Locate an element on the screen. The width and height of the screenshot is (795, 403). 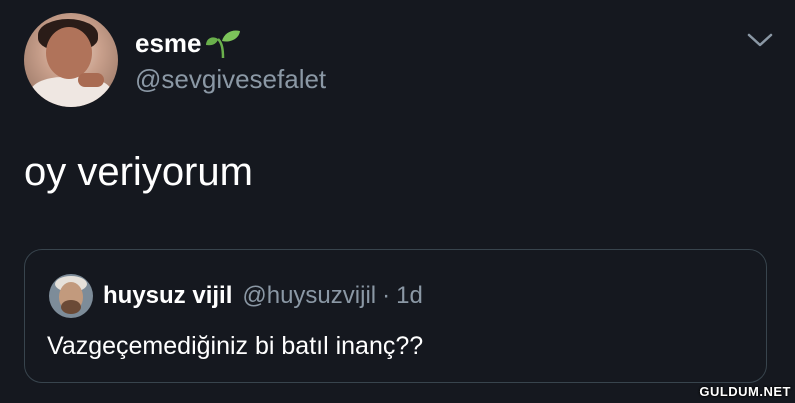
quoted-avatar-beard is located at coordinates (71, 307).